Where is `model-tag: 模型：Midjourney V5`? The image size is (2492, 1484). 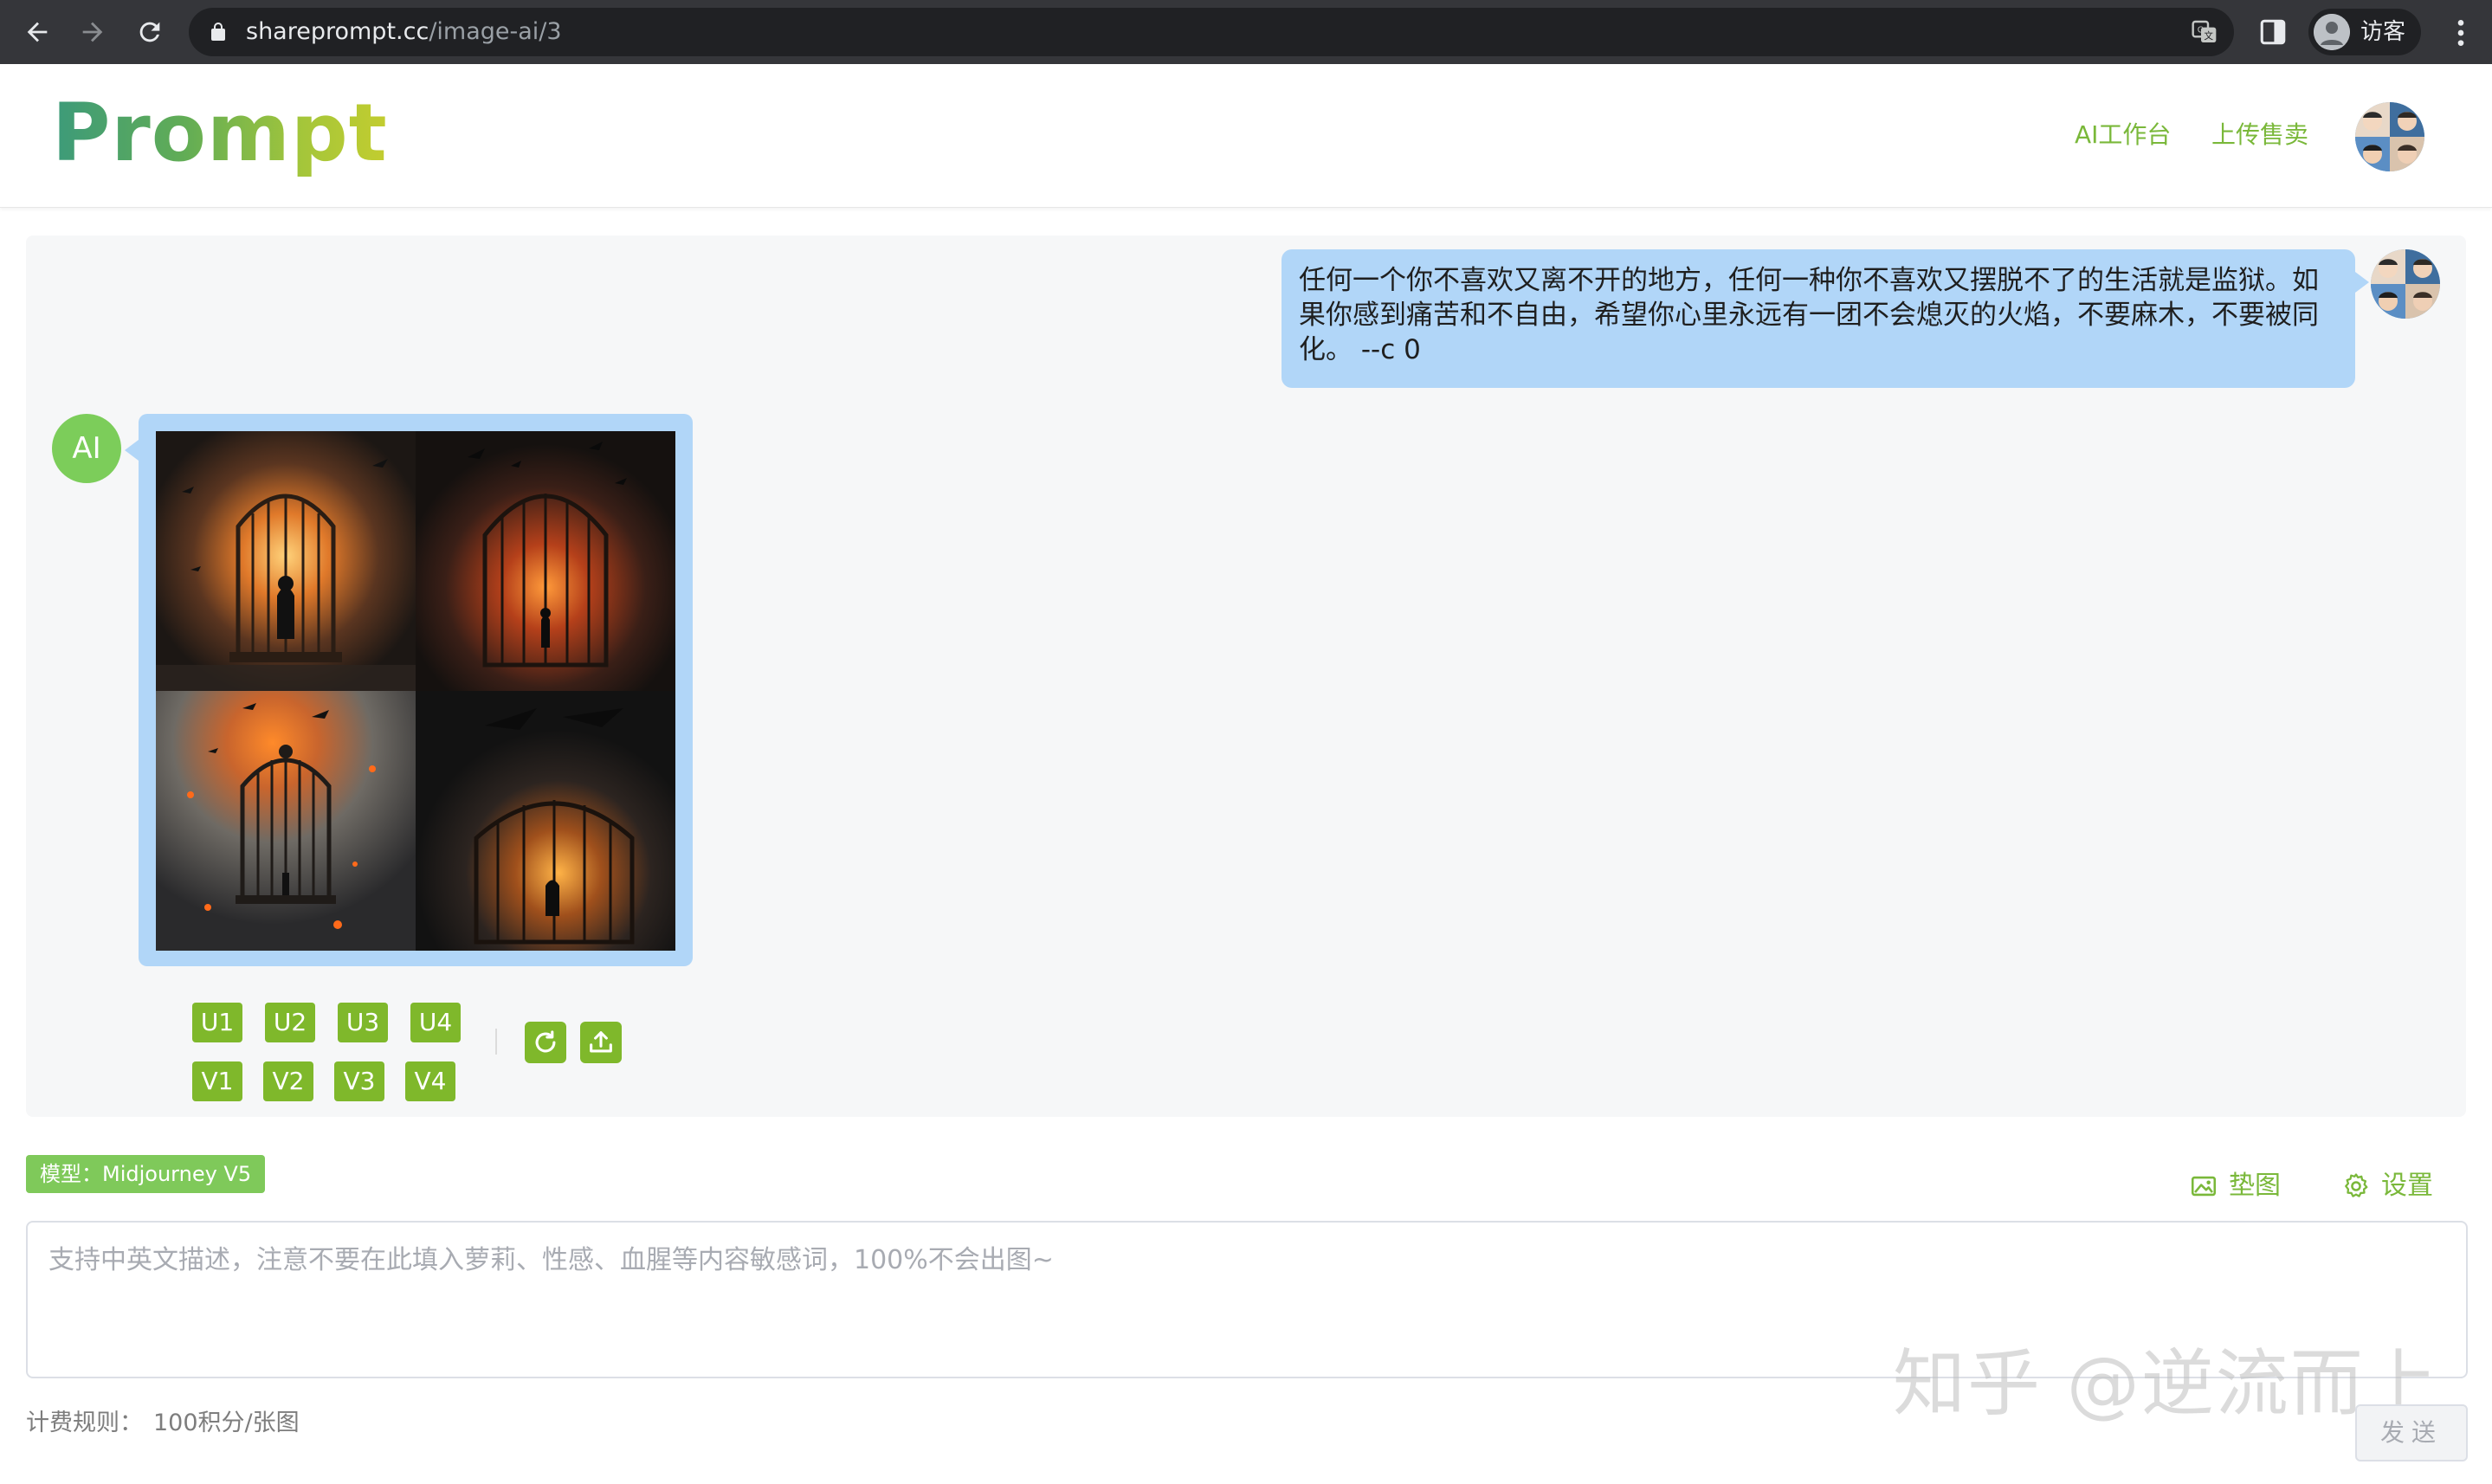 model-tag: 模型：Midjourney V5 is located at coordinates (146, 1174).